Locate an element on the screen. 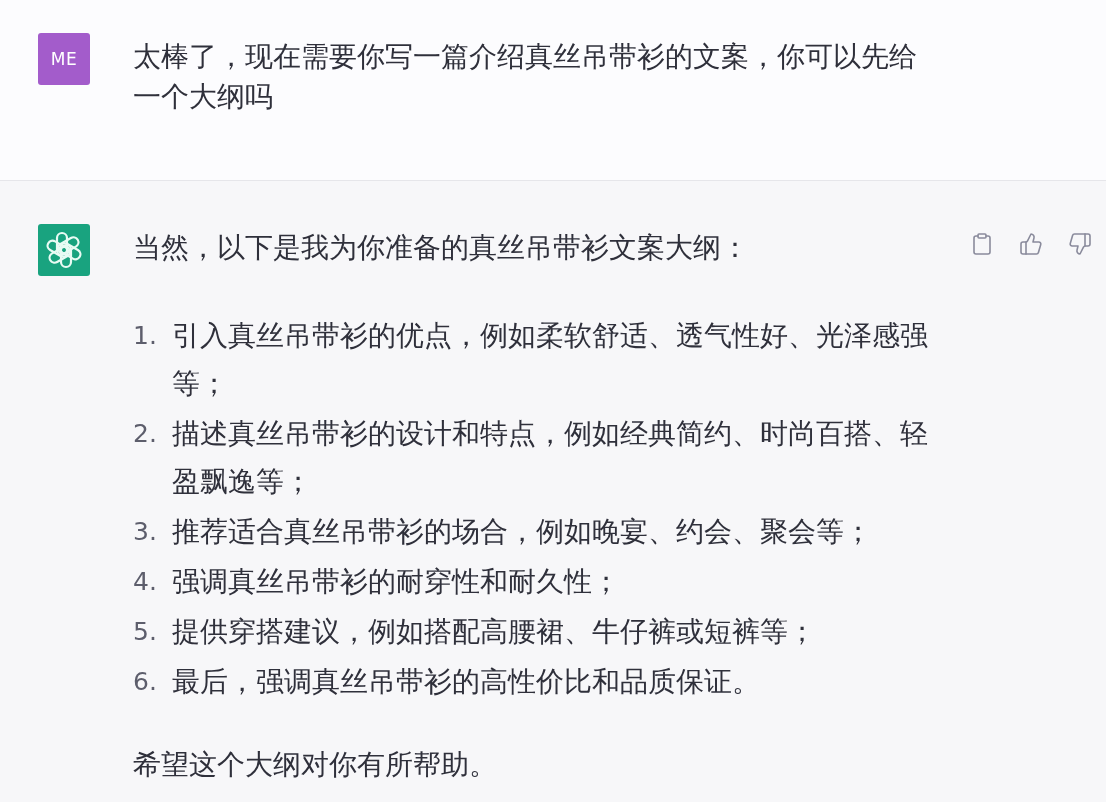 The height and width of the screenshot is (802, 1106). list-item-text: 提供穿搭建议，例如搭配高腰裙、牛仔裤或短裤等； is located at coordinates (494, 632).